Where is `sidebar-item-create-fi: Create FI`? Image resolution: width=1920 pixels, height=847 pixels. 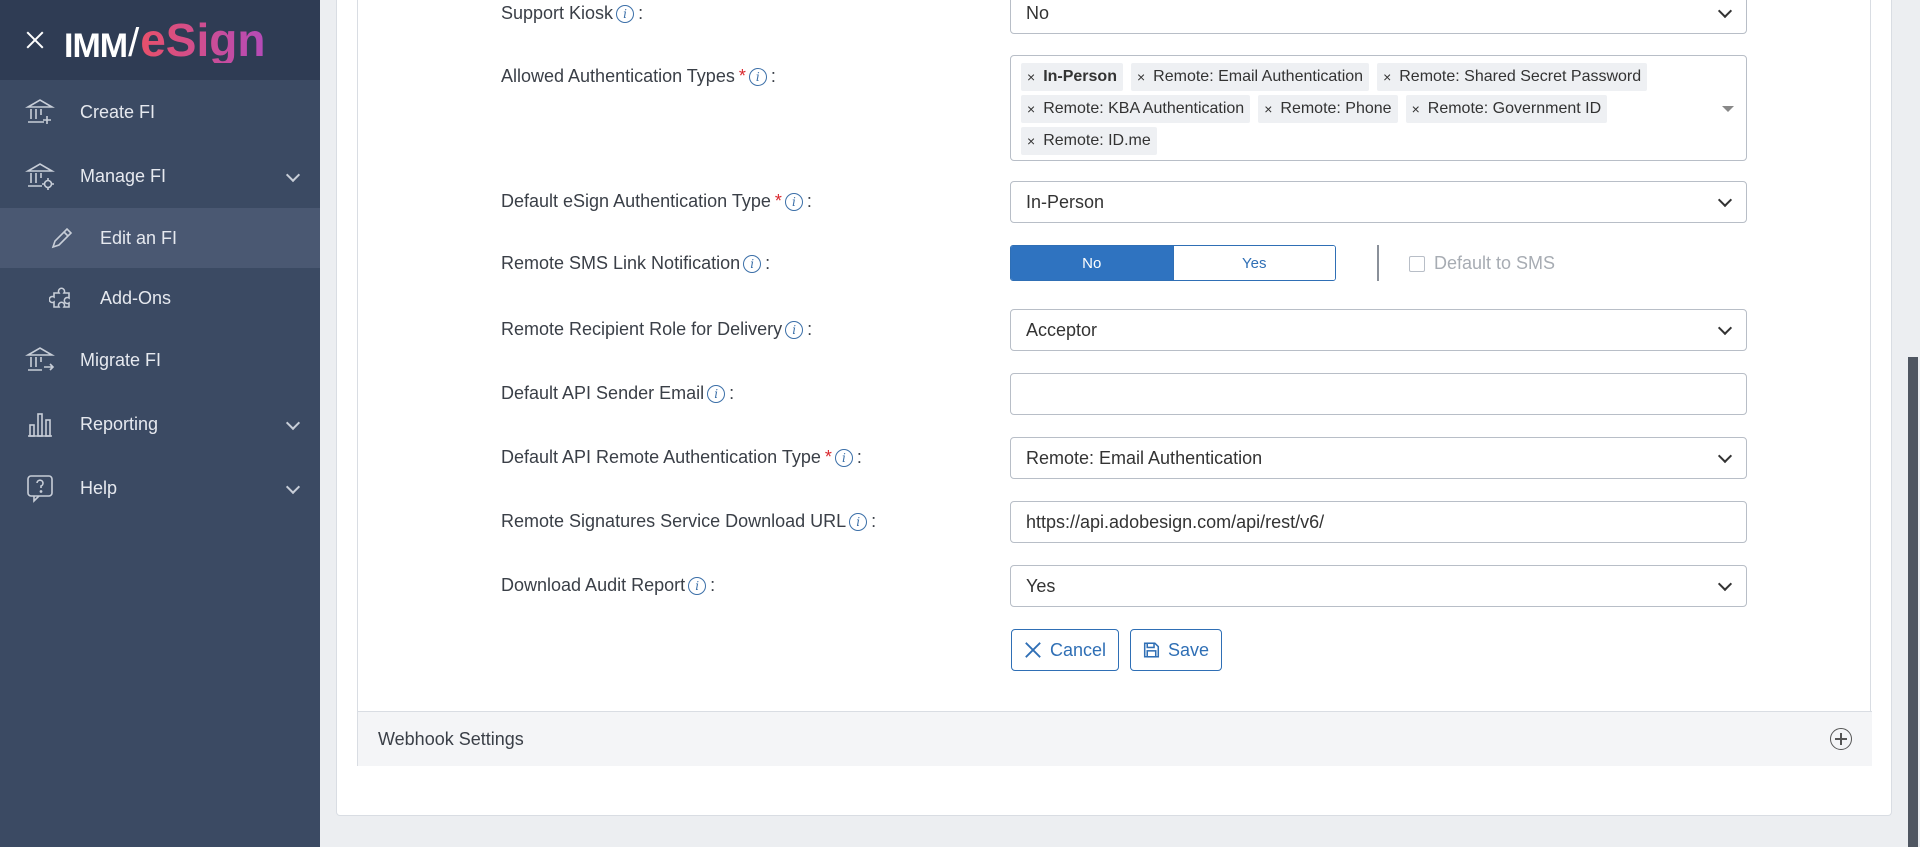
sidebar-item-create-fi: Create FI is located at coordinates (160, 112).